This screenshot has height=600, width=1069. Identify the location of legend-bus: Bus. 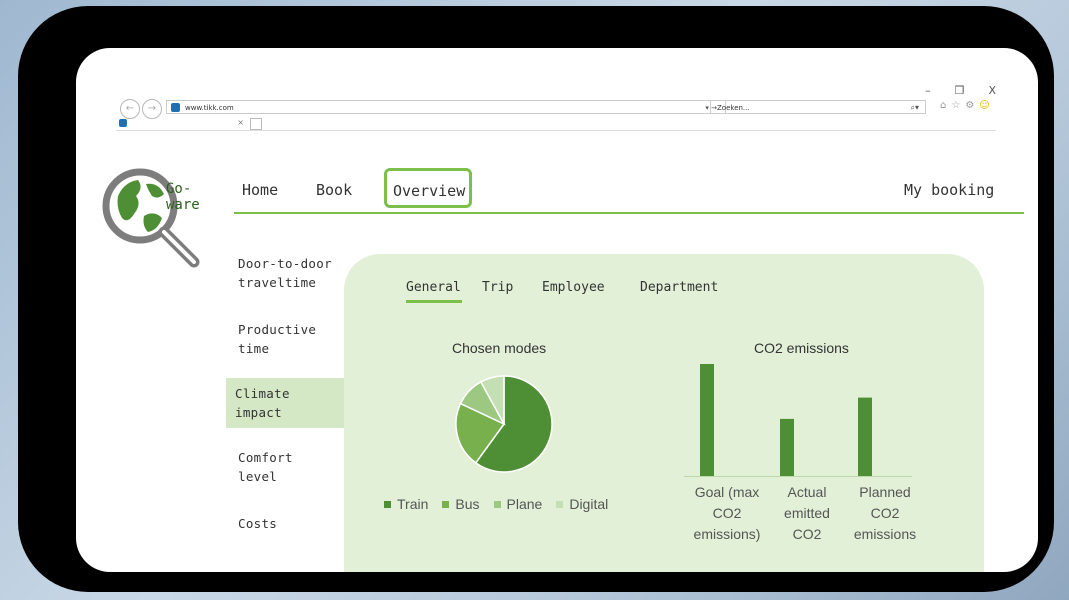
(461, 504).